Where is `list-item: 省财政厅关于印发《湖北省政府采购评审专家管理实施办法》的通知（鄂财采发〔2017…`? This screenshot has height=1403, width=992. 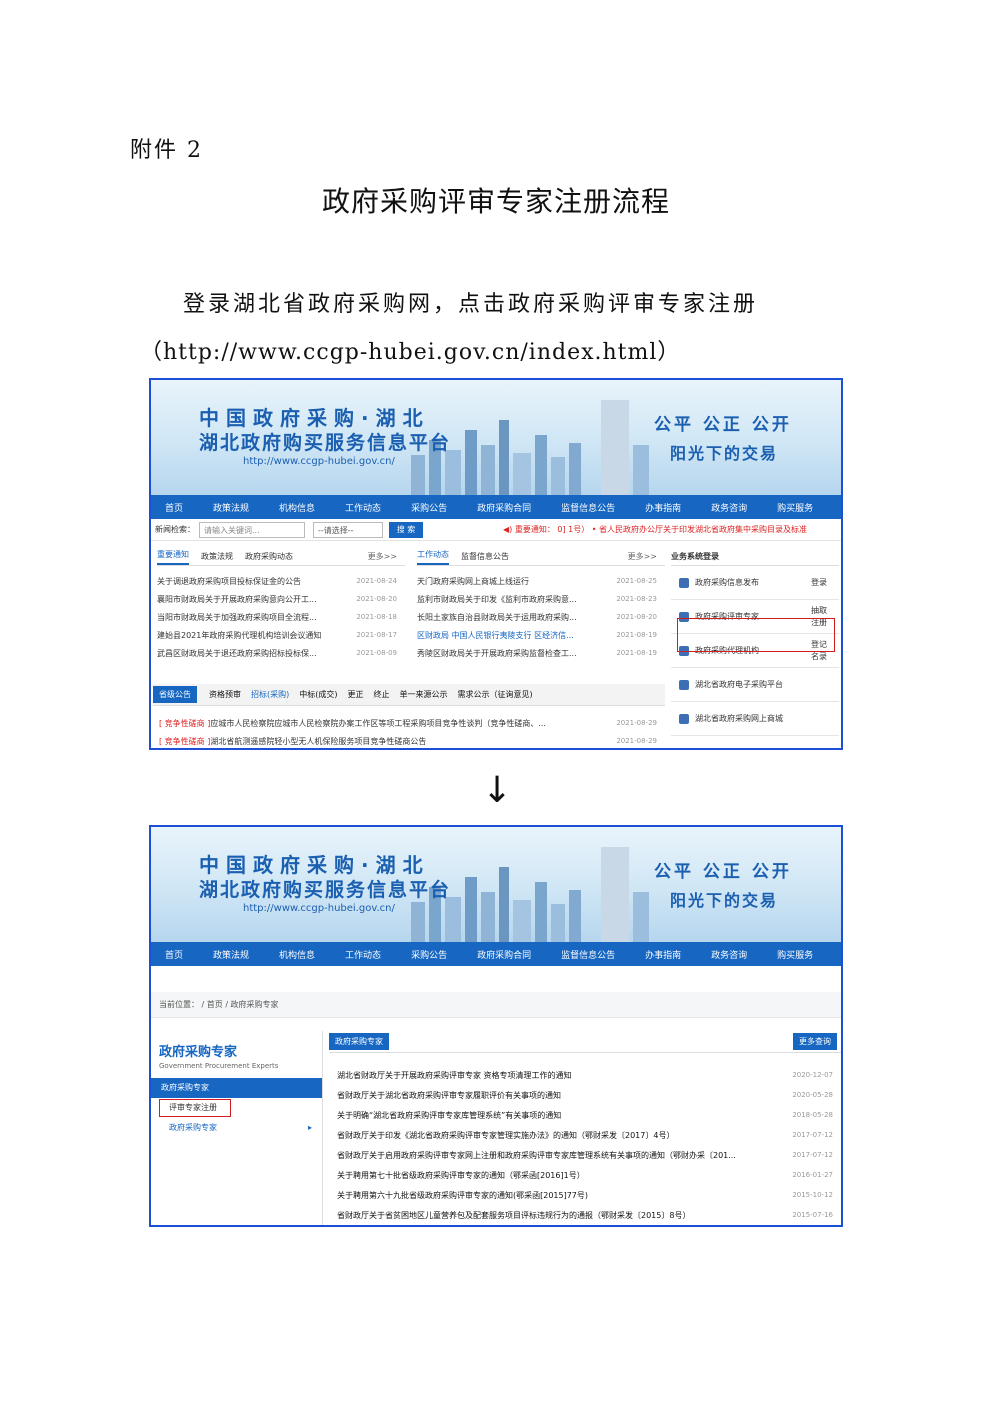 list-item: 省财政厅关于印发《湖北省政府采购评审专家管理实施办法》的通知（鄂财采发〔2017… is located at coordinates (585, 1135).